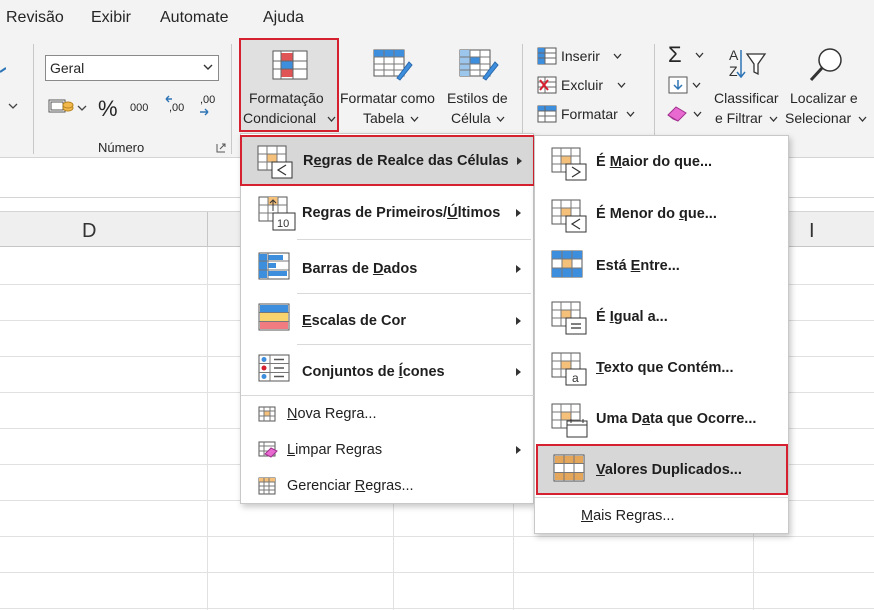 This screenshot has height=610, width=874. What do you see at coordinates (289, 85) in the screenshot?
I see `conditional-formatting-button: Formatação Condicional` at bounding box center [289, 85].